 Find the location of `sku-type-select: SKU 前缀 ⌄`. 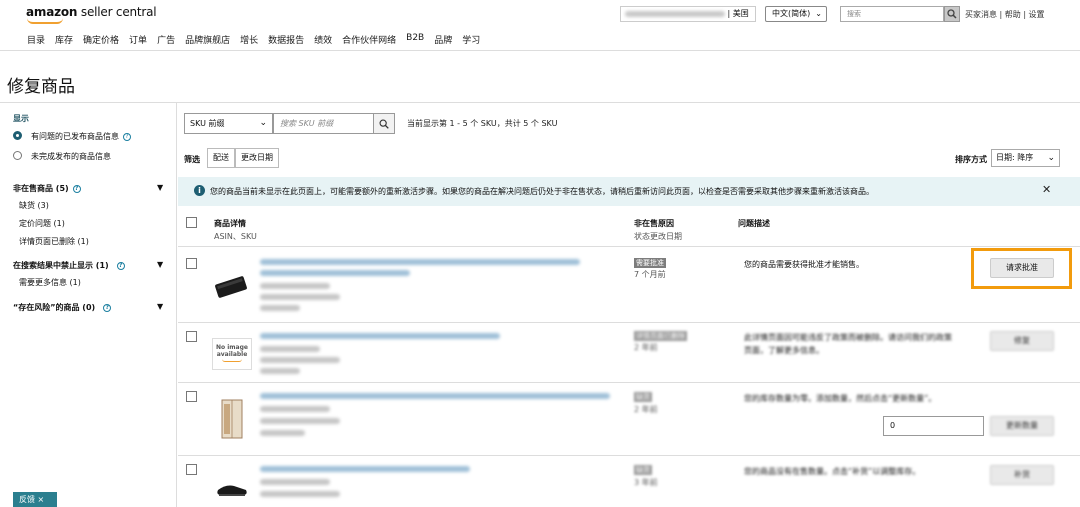

sku-type-select: SKU 前缀 ⌄ is located at coordinates (228, 123).